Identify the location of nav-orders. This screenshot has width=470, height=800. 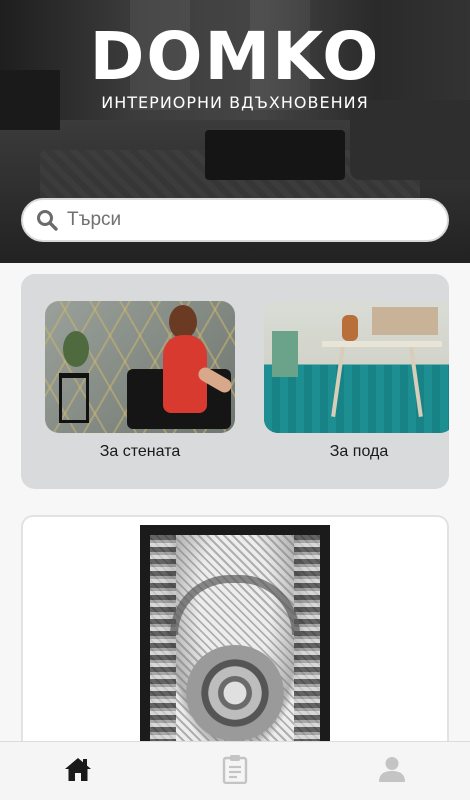
(235, 771).